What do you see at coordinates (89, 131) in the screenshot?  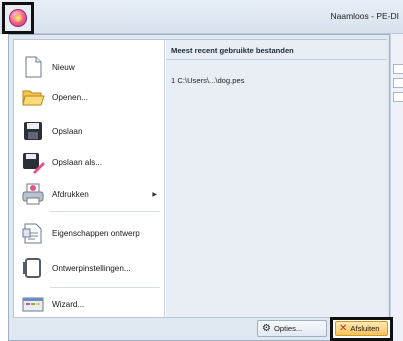 I see `menu-item-save: Opslaan` at bounding box center [89, 131].